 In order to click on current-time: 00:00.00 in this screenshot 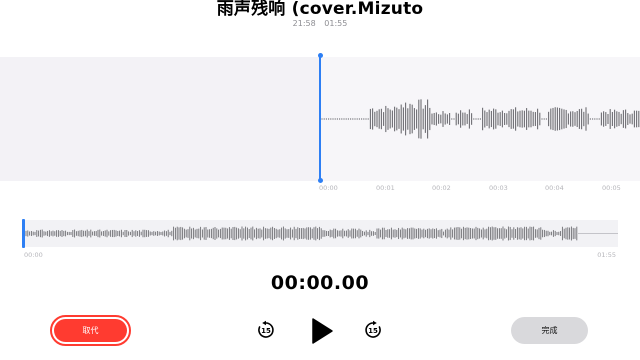, I will do `click(320, 283)`.